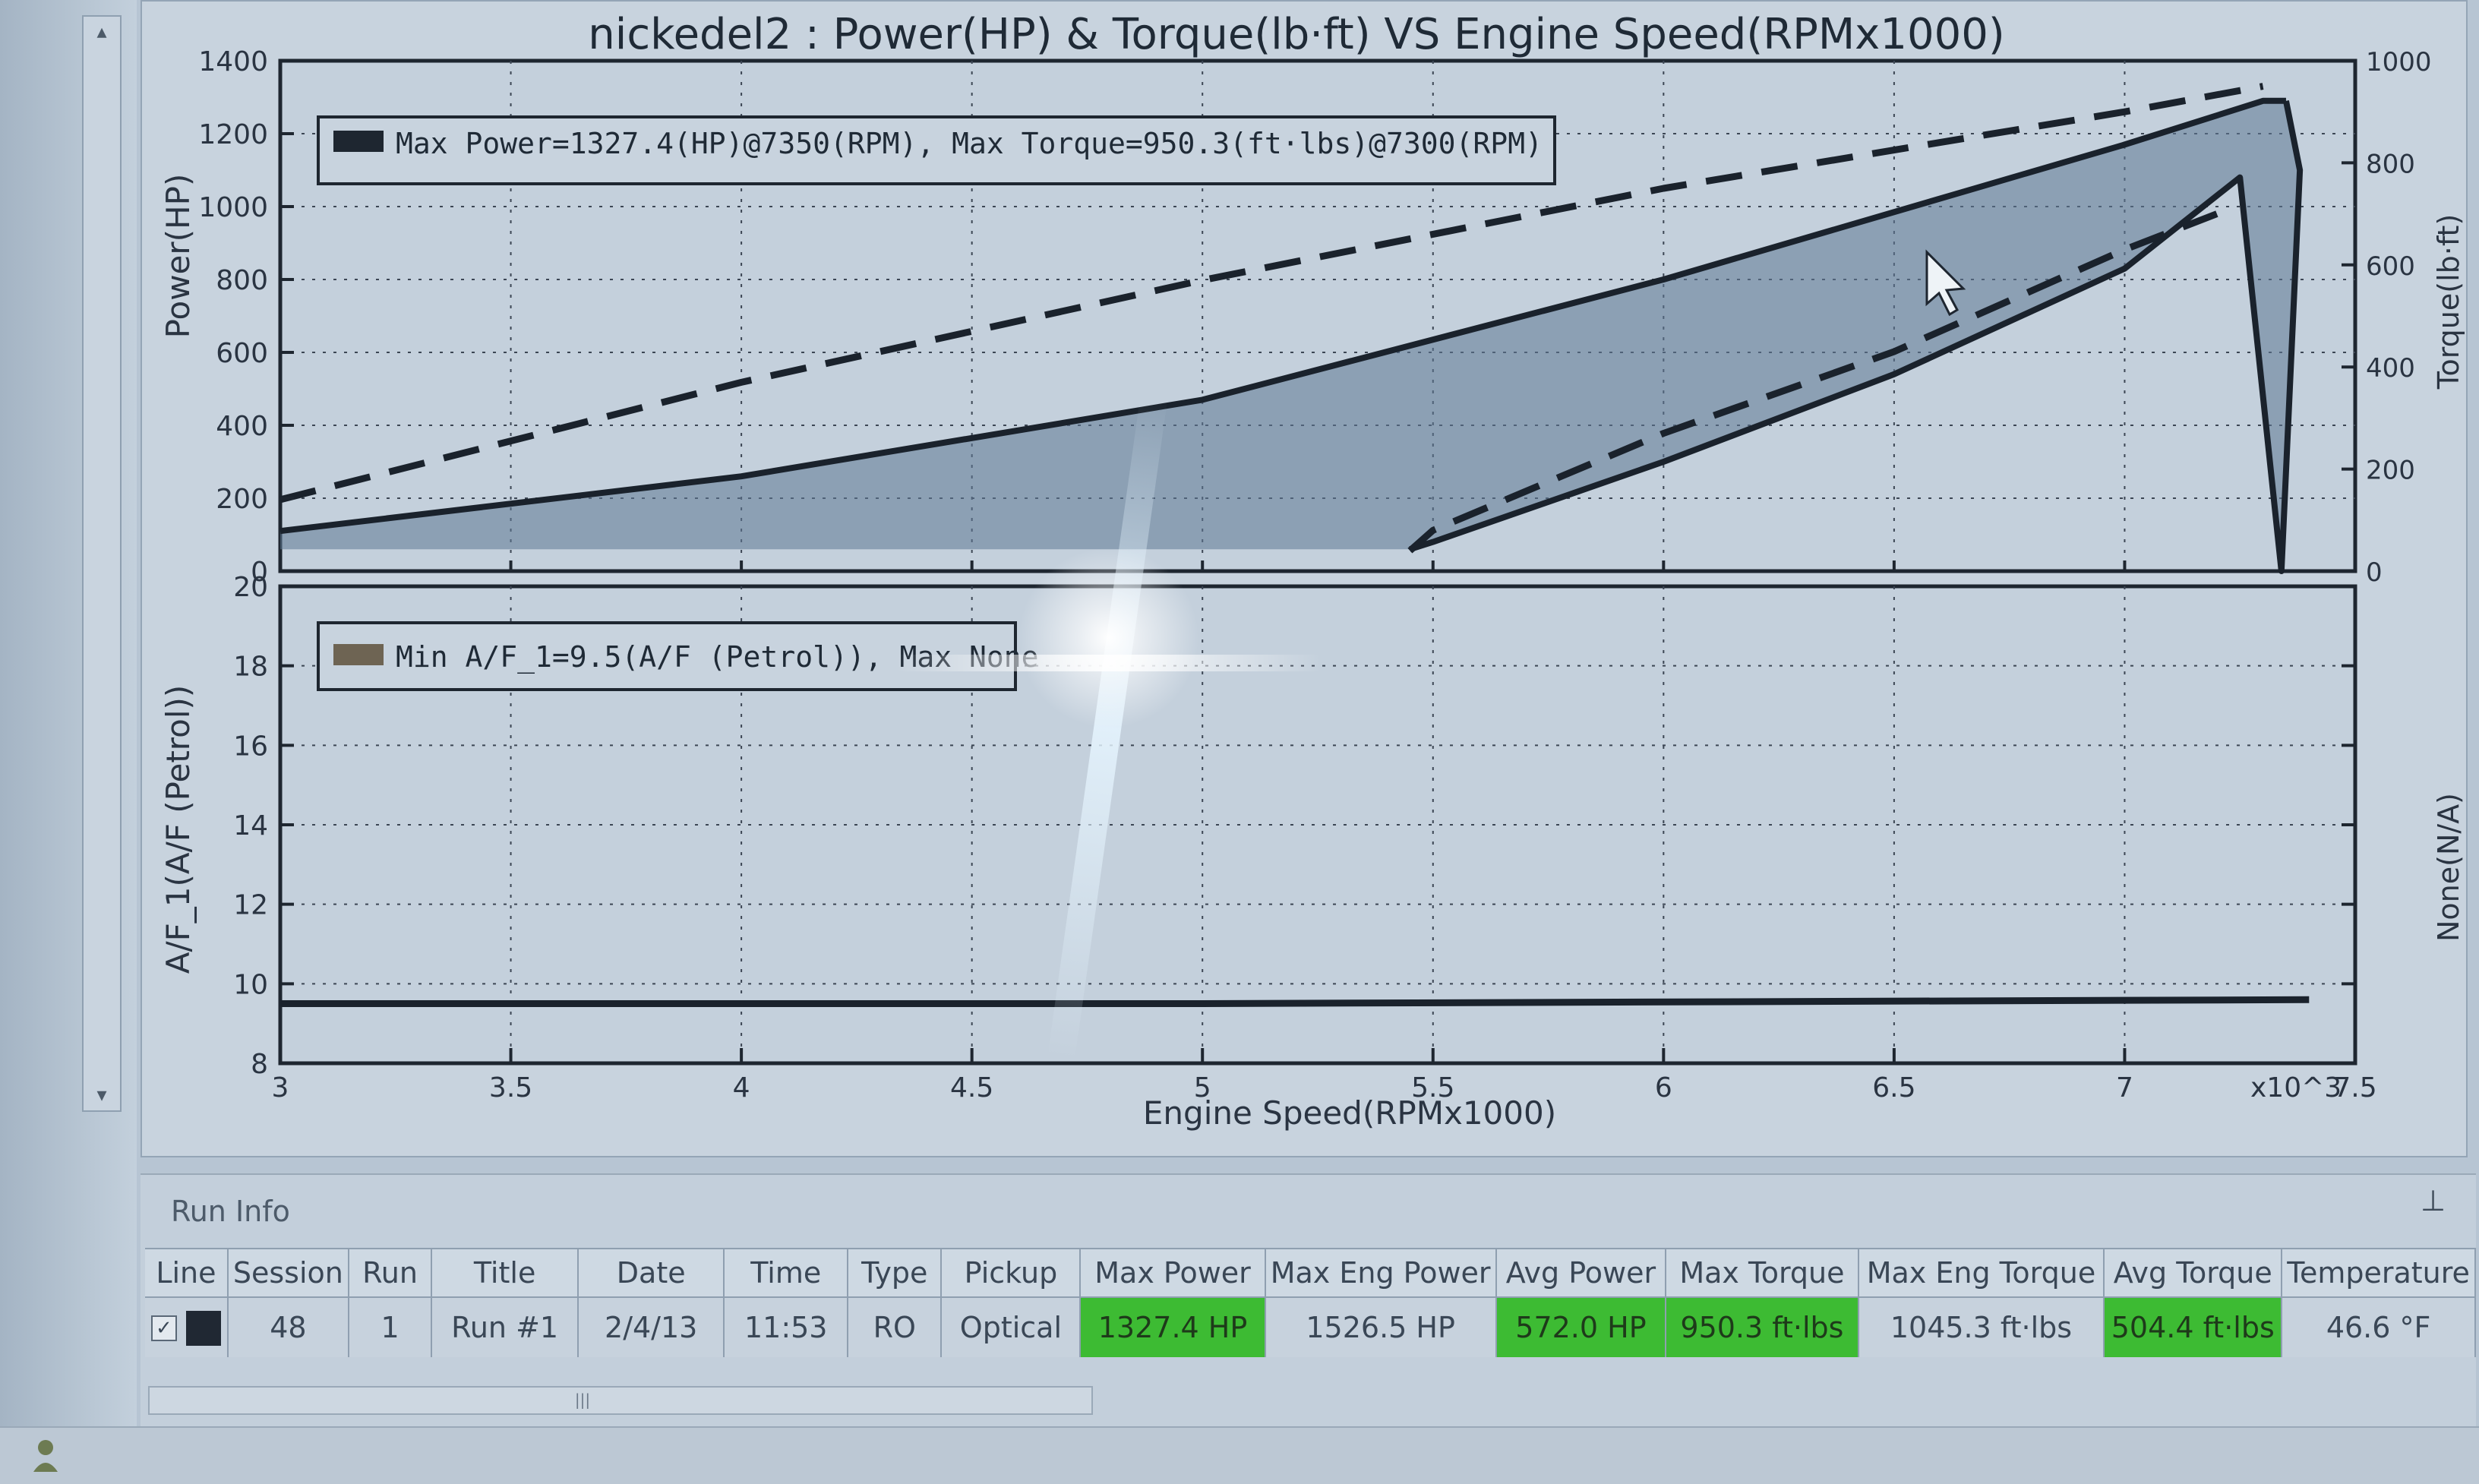 This screenshot has height=1484, width=2479. Describe the element at coordinates (2193, 1273) in the screenshot. I see `column-header-avg-torque: Avg Torque` at that location.